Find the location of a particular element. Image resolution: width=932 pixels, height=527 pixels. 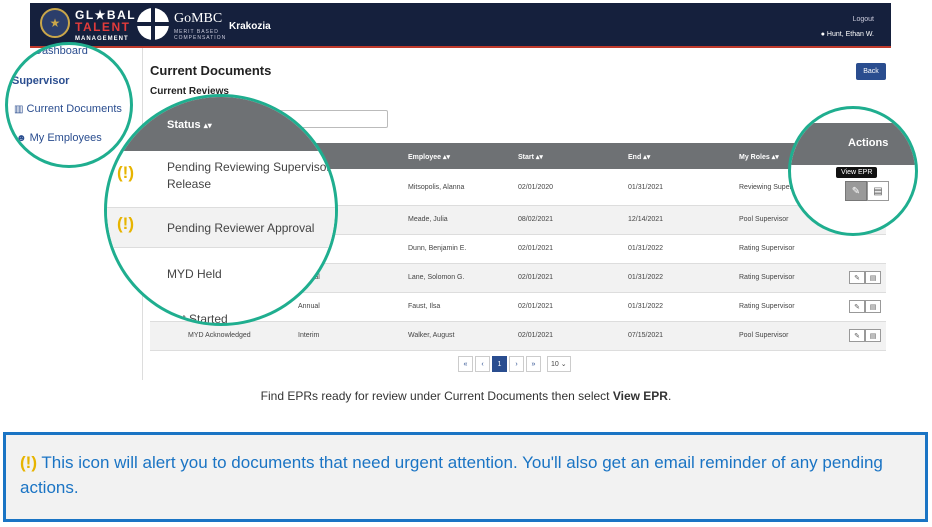

employee-cell: Faust, Ilsa is located at coordinates (424, 306).